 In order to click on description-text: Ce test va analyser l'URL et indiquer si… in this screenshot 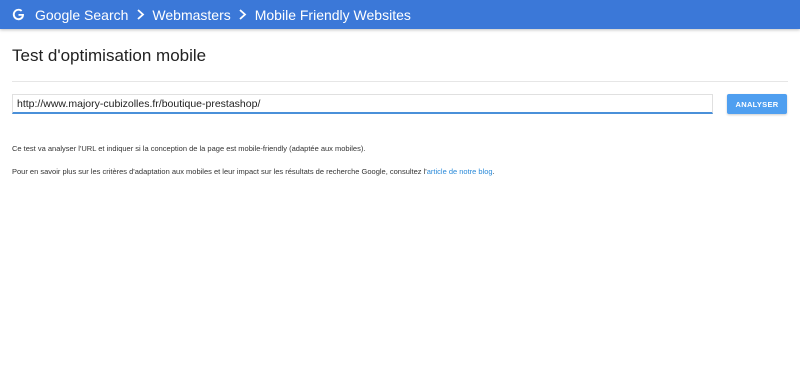, I will do `click(189, 148)`.